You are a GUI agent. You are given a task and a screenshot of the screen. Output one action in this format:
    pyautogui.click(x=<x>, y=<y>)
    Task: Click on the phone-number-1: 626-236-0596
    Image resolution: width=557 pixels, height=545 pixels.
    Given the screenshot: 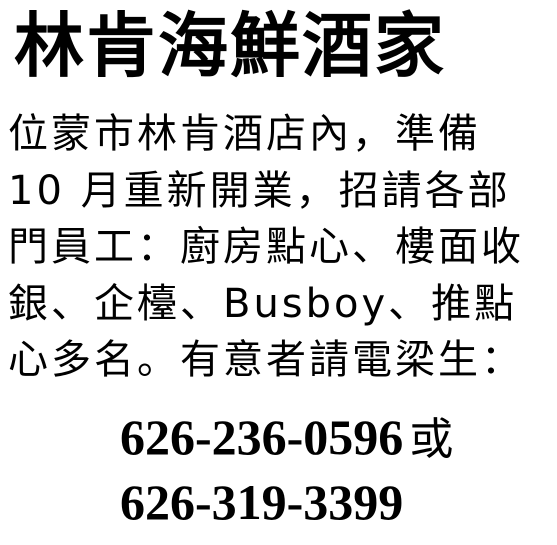 What is the action you would take?
    pyautogui.click(x=262, y=437)
    